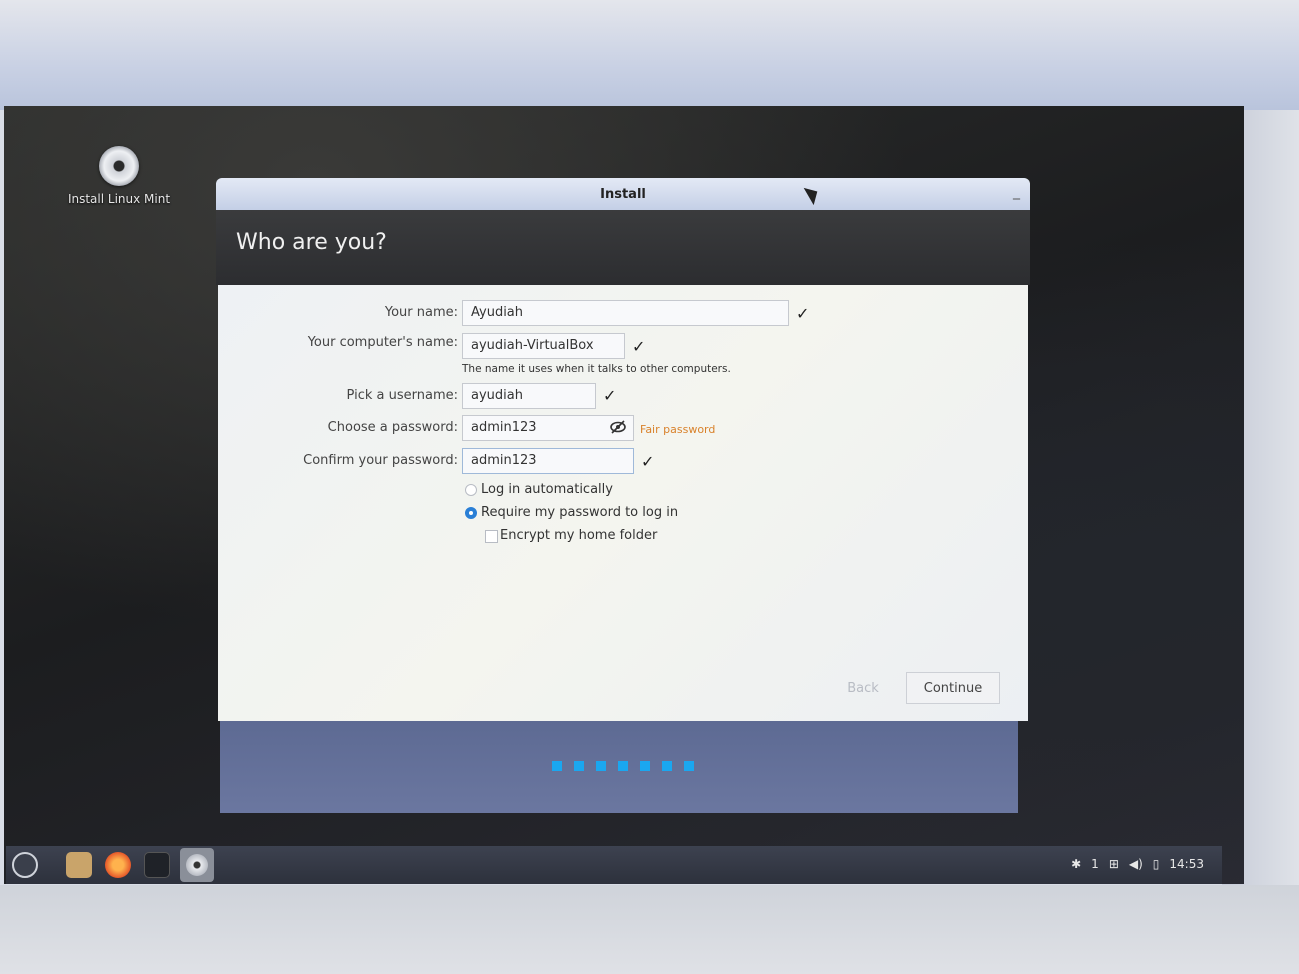 Image resolution: width=1299 pixels, height=974 pixels. Describe the element at coordinates (402, 395) in the screenshot. I see `username-label: Pick a username:` at that location.